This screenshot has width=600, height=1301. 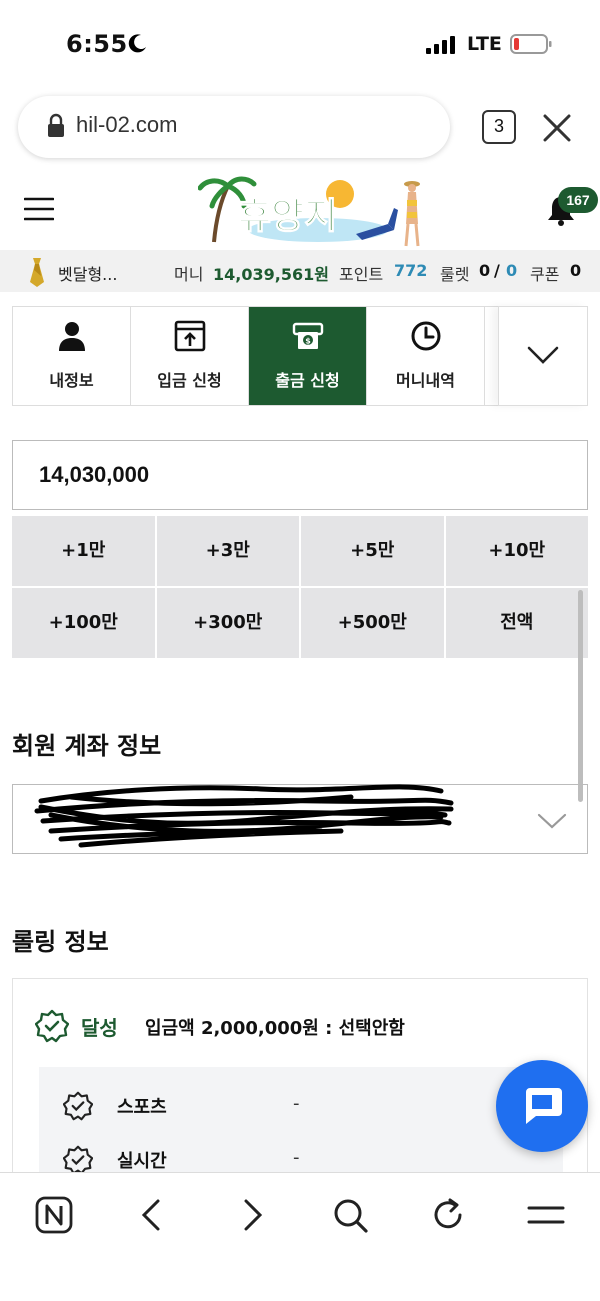 What do you see at coordinates (308, 356) in the screenshot?
I see `tab-withdraw: $ 출금 신청` at bounding box center [308, 356].